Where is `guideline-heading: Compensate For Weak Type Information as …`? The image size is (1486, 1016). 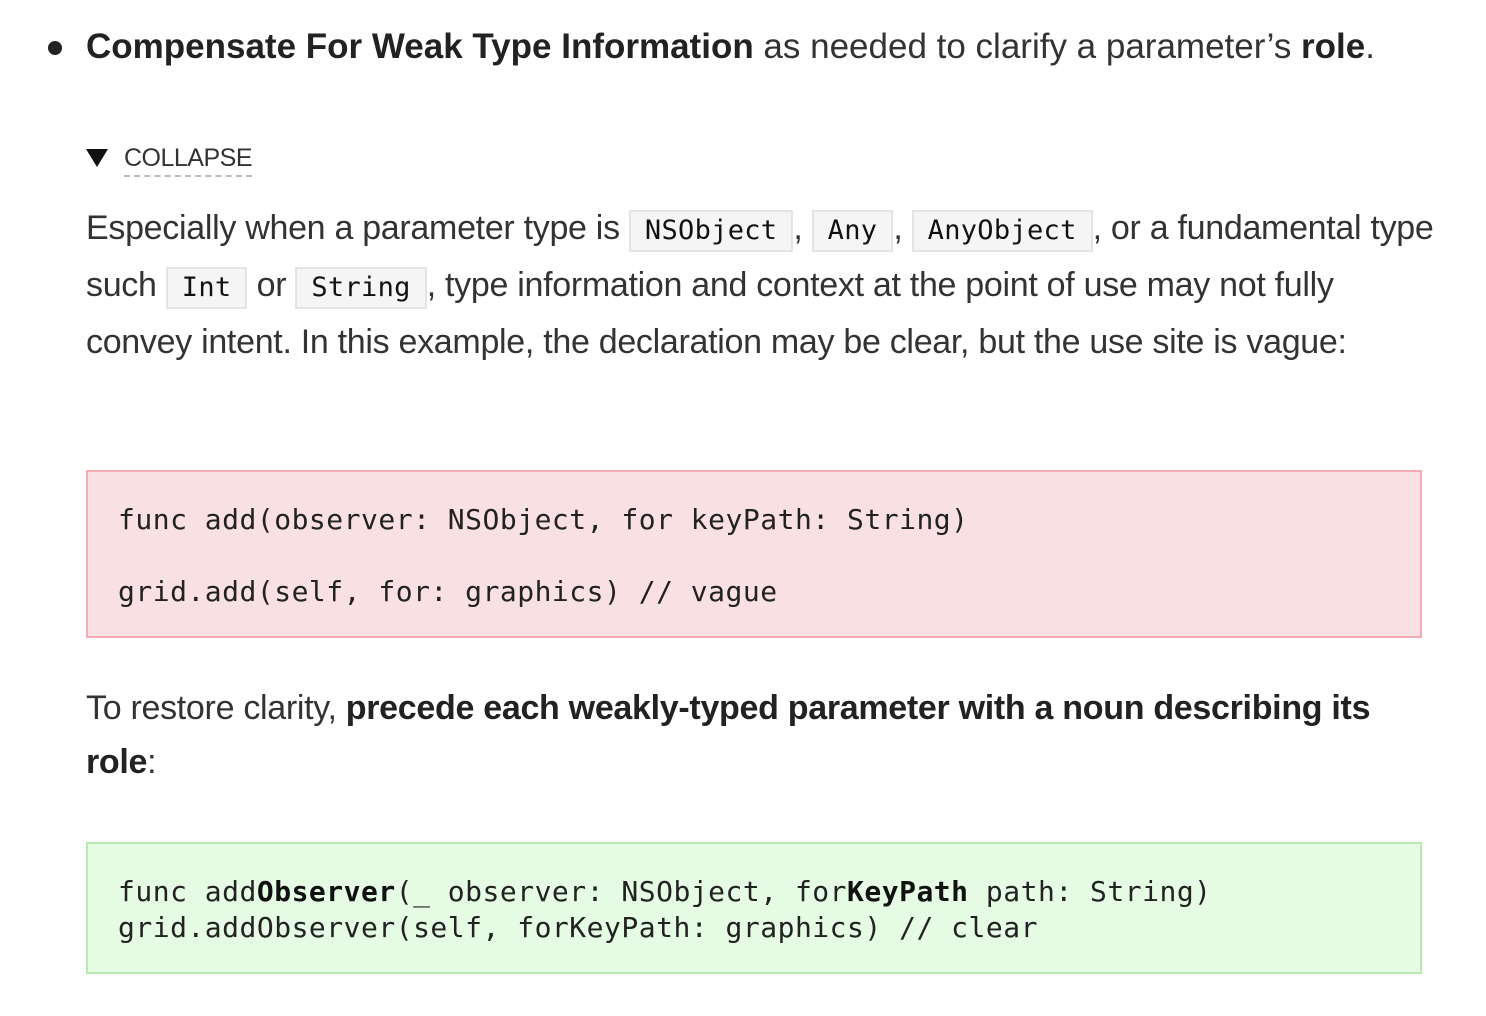 guideline-heading: Compensate For Weak Type Information as … is located at coordinates (730, 47).